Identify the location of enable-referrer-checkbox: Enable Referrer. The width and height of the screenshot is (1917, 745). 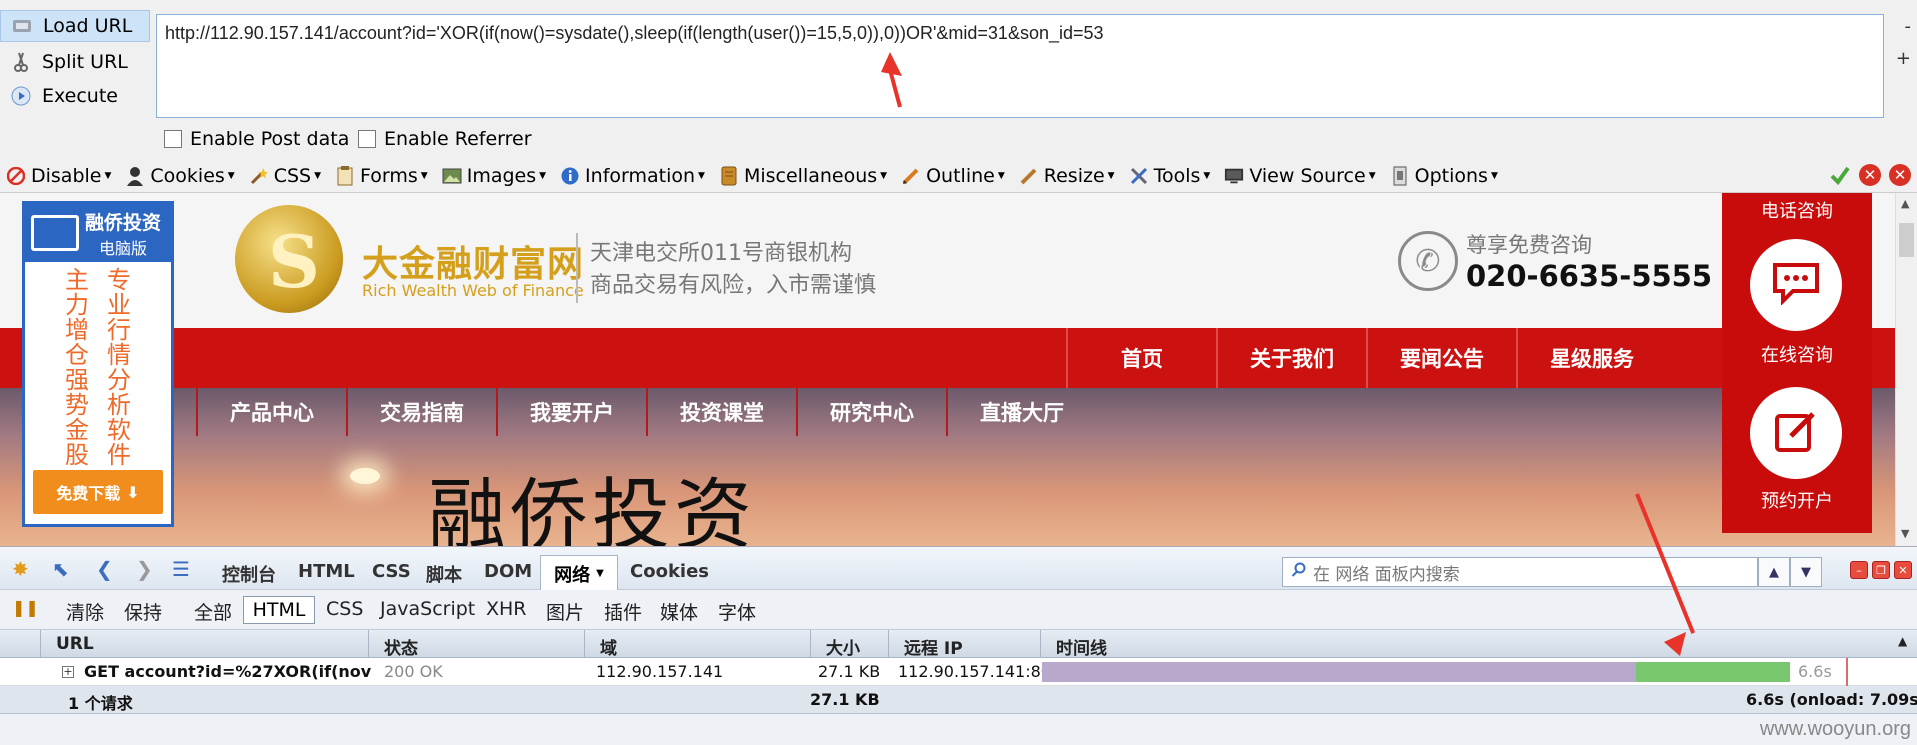
(445, 139).